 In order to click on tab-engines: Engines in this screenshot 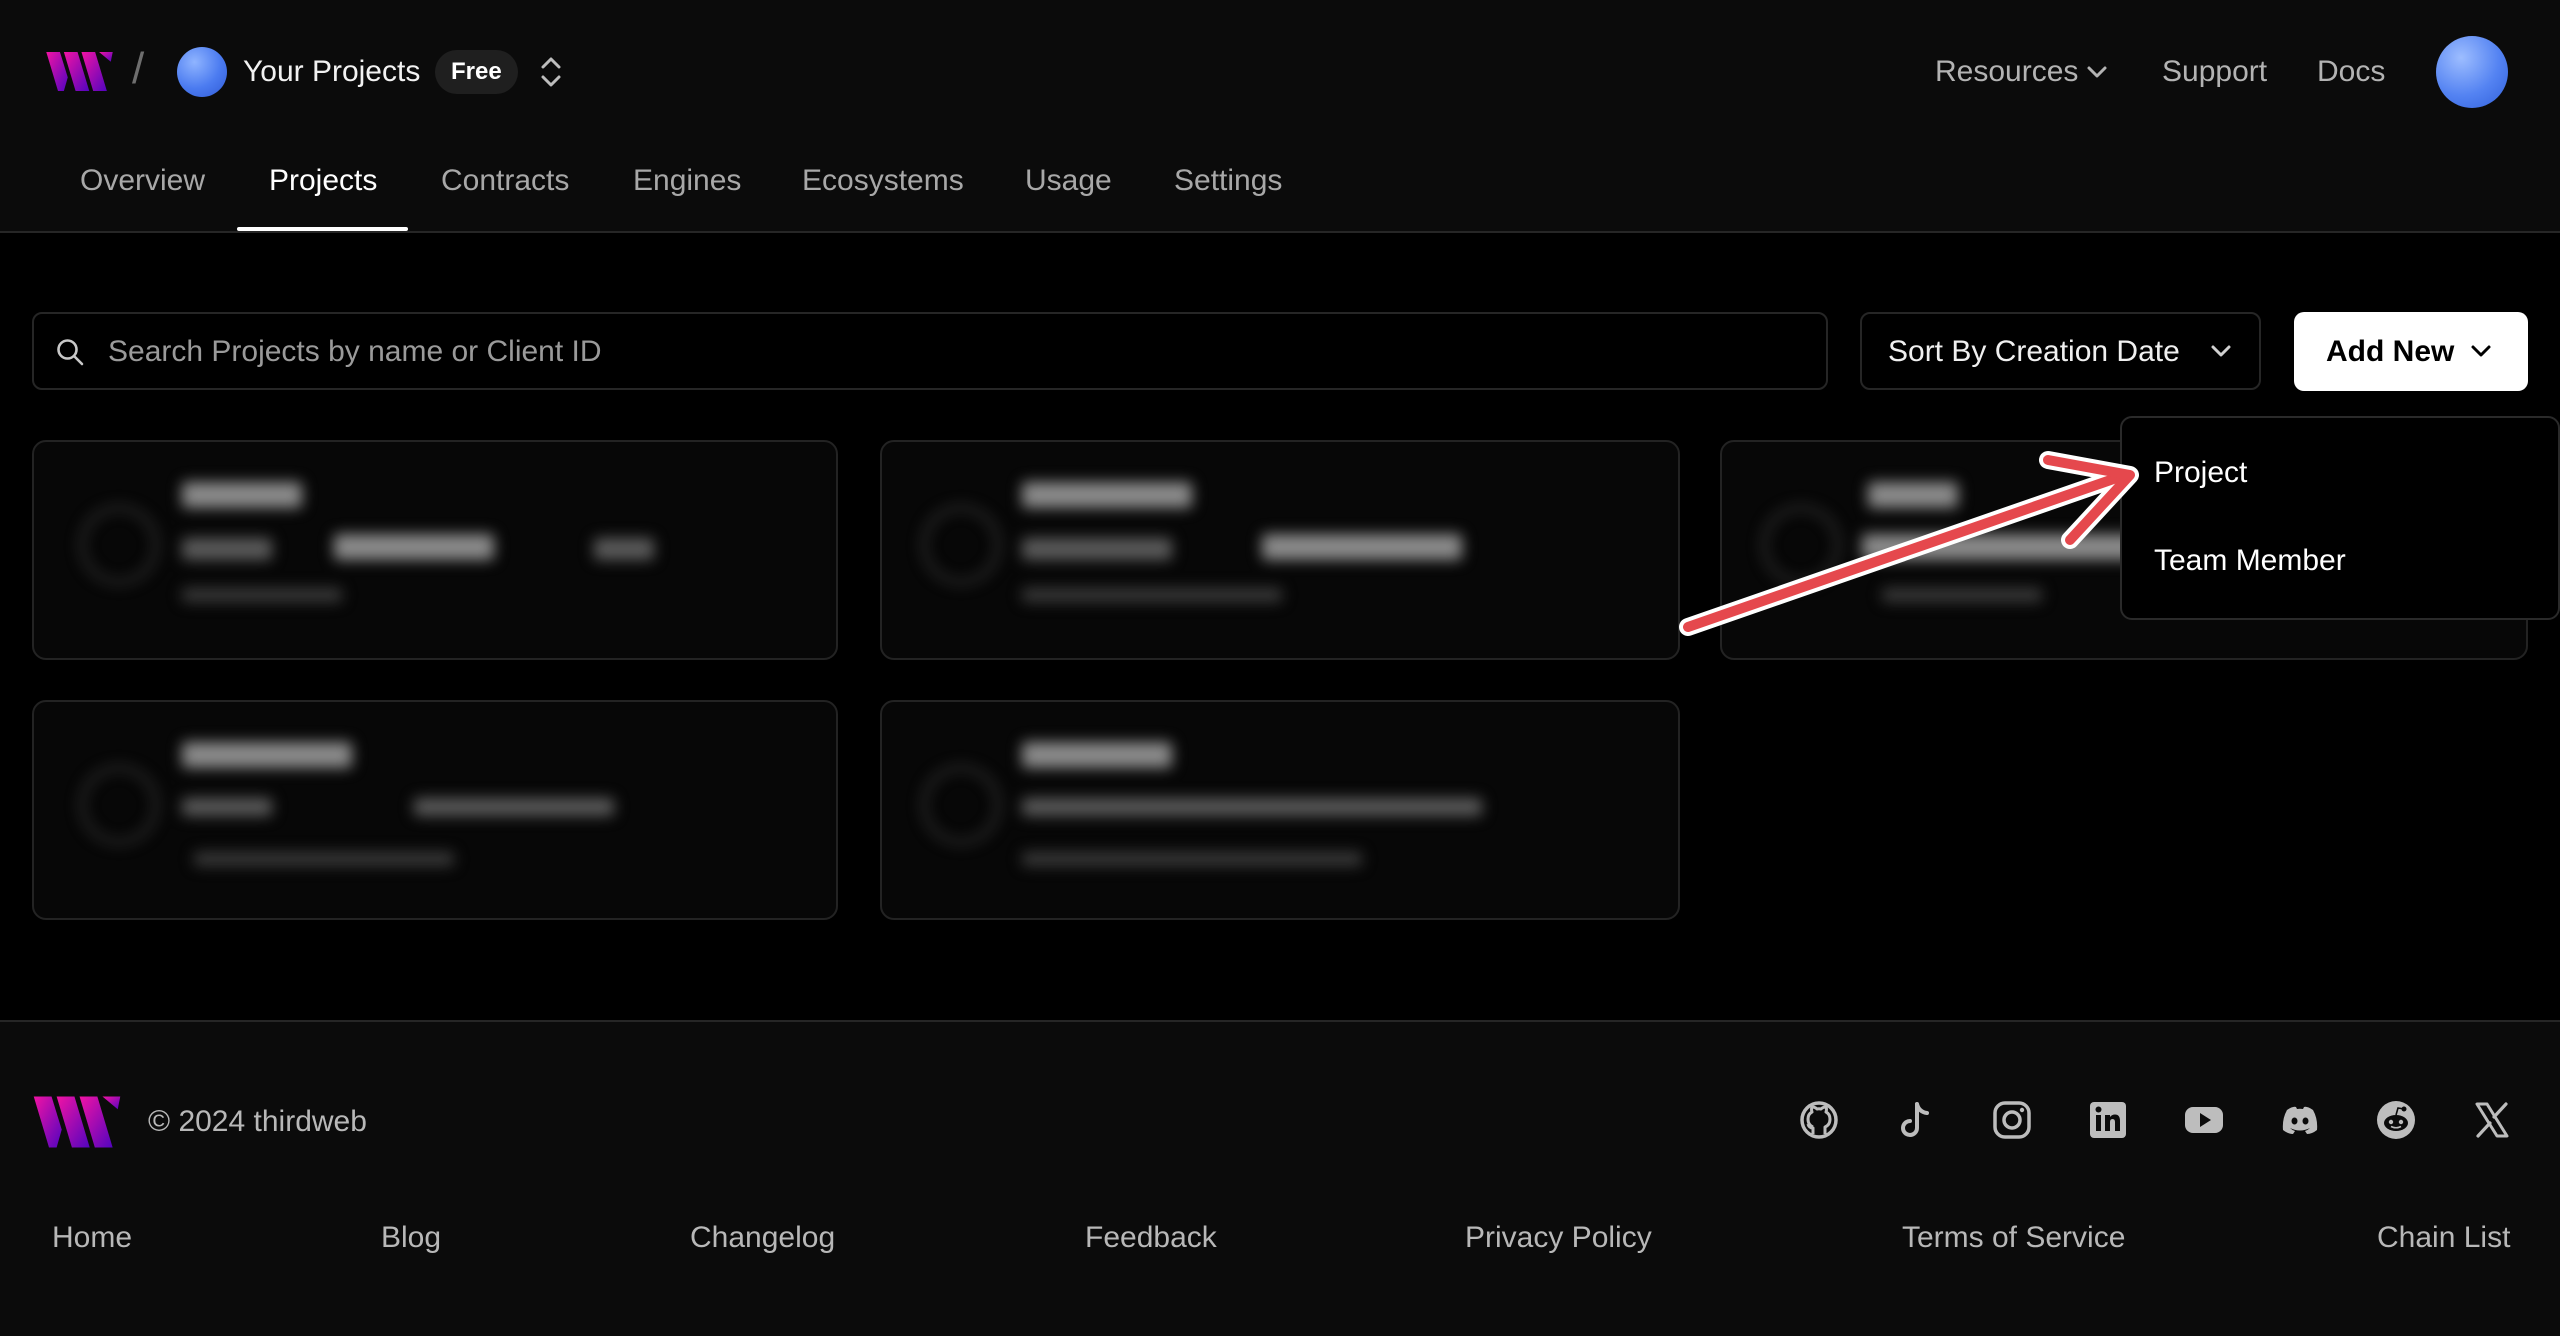, I will do `click(687, 181)`.